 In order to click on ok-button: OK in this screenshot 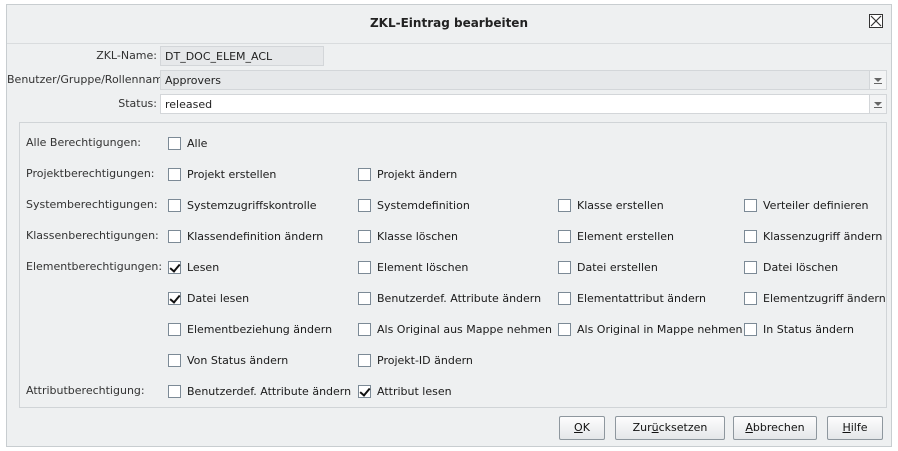, I will do `click(582, 428)`.